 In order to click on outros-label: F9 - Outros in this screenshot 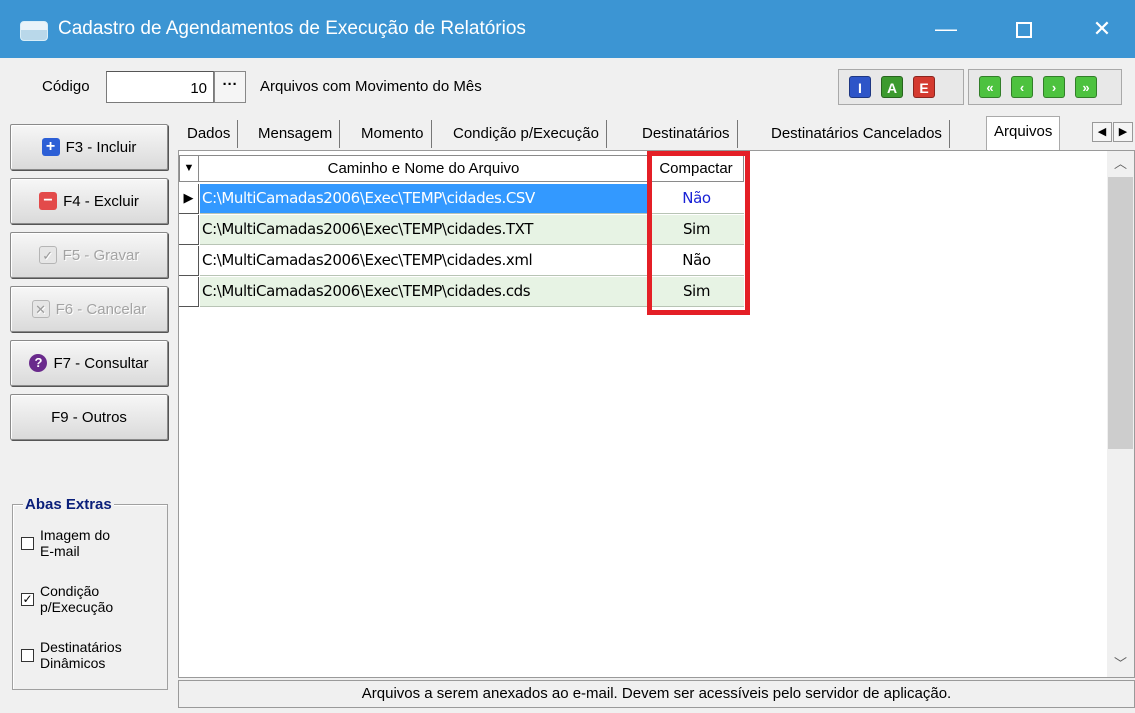, I will do `click(89, 417)`.